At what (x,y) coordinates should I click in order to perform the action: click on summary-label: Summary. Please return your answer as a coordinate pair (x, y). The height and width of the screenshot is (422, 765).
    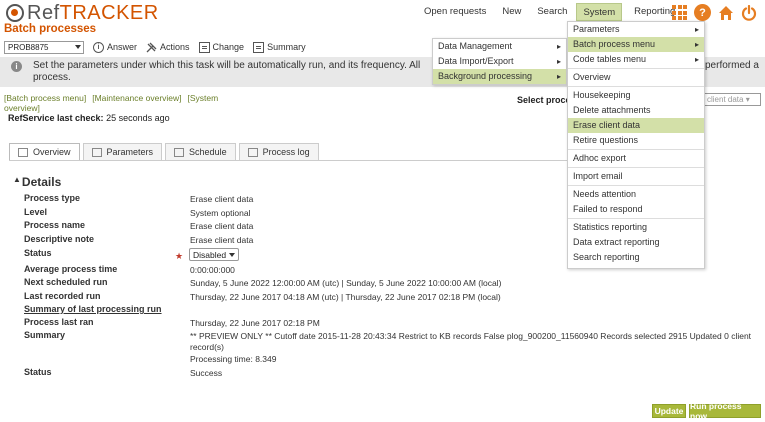
    Looking at the image, I should click on (286, 47).